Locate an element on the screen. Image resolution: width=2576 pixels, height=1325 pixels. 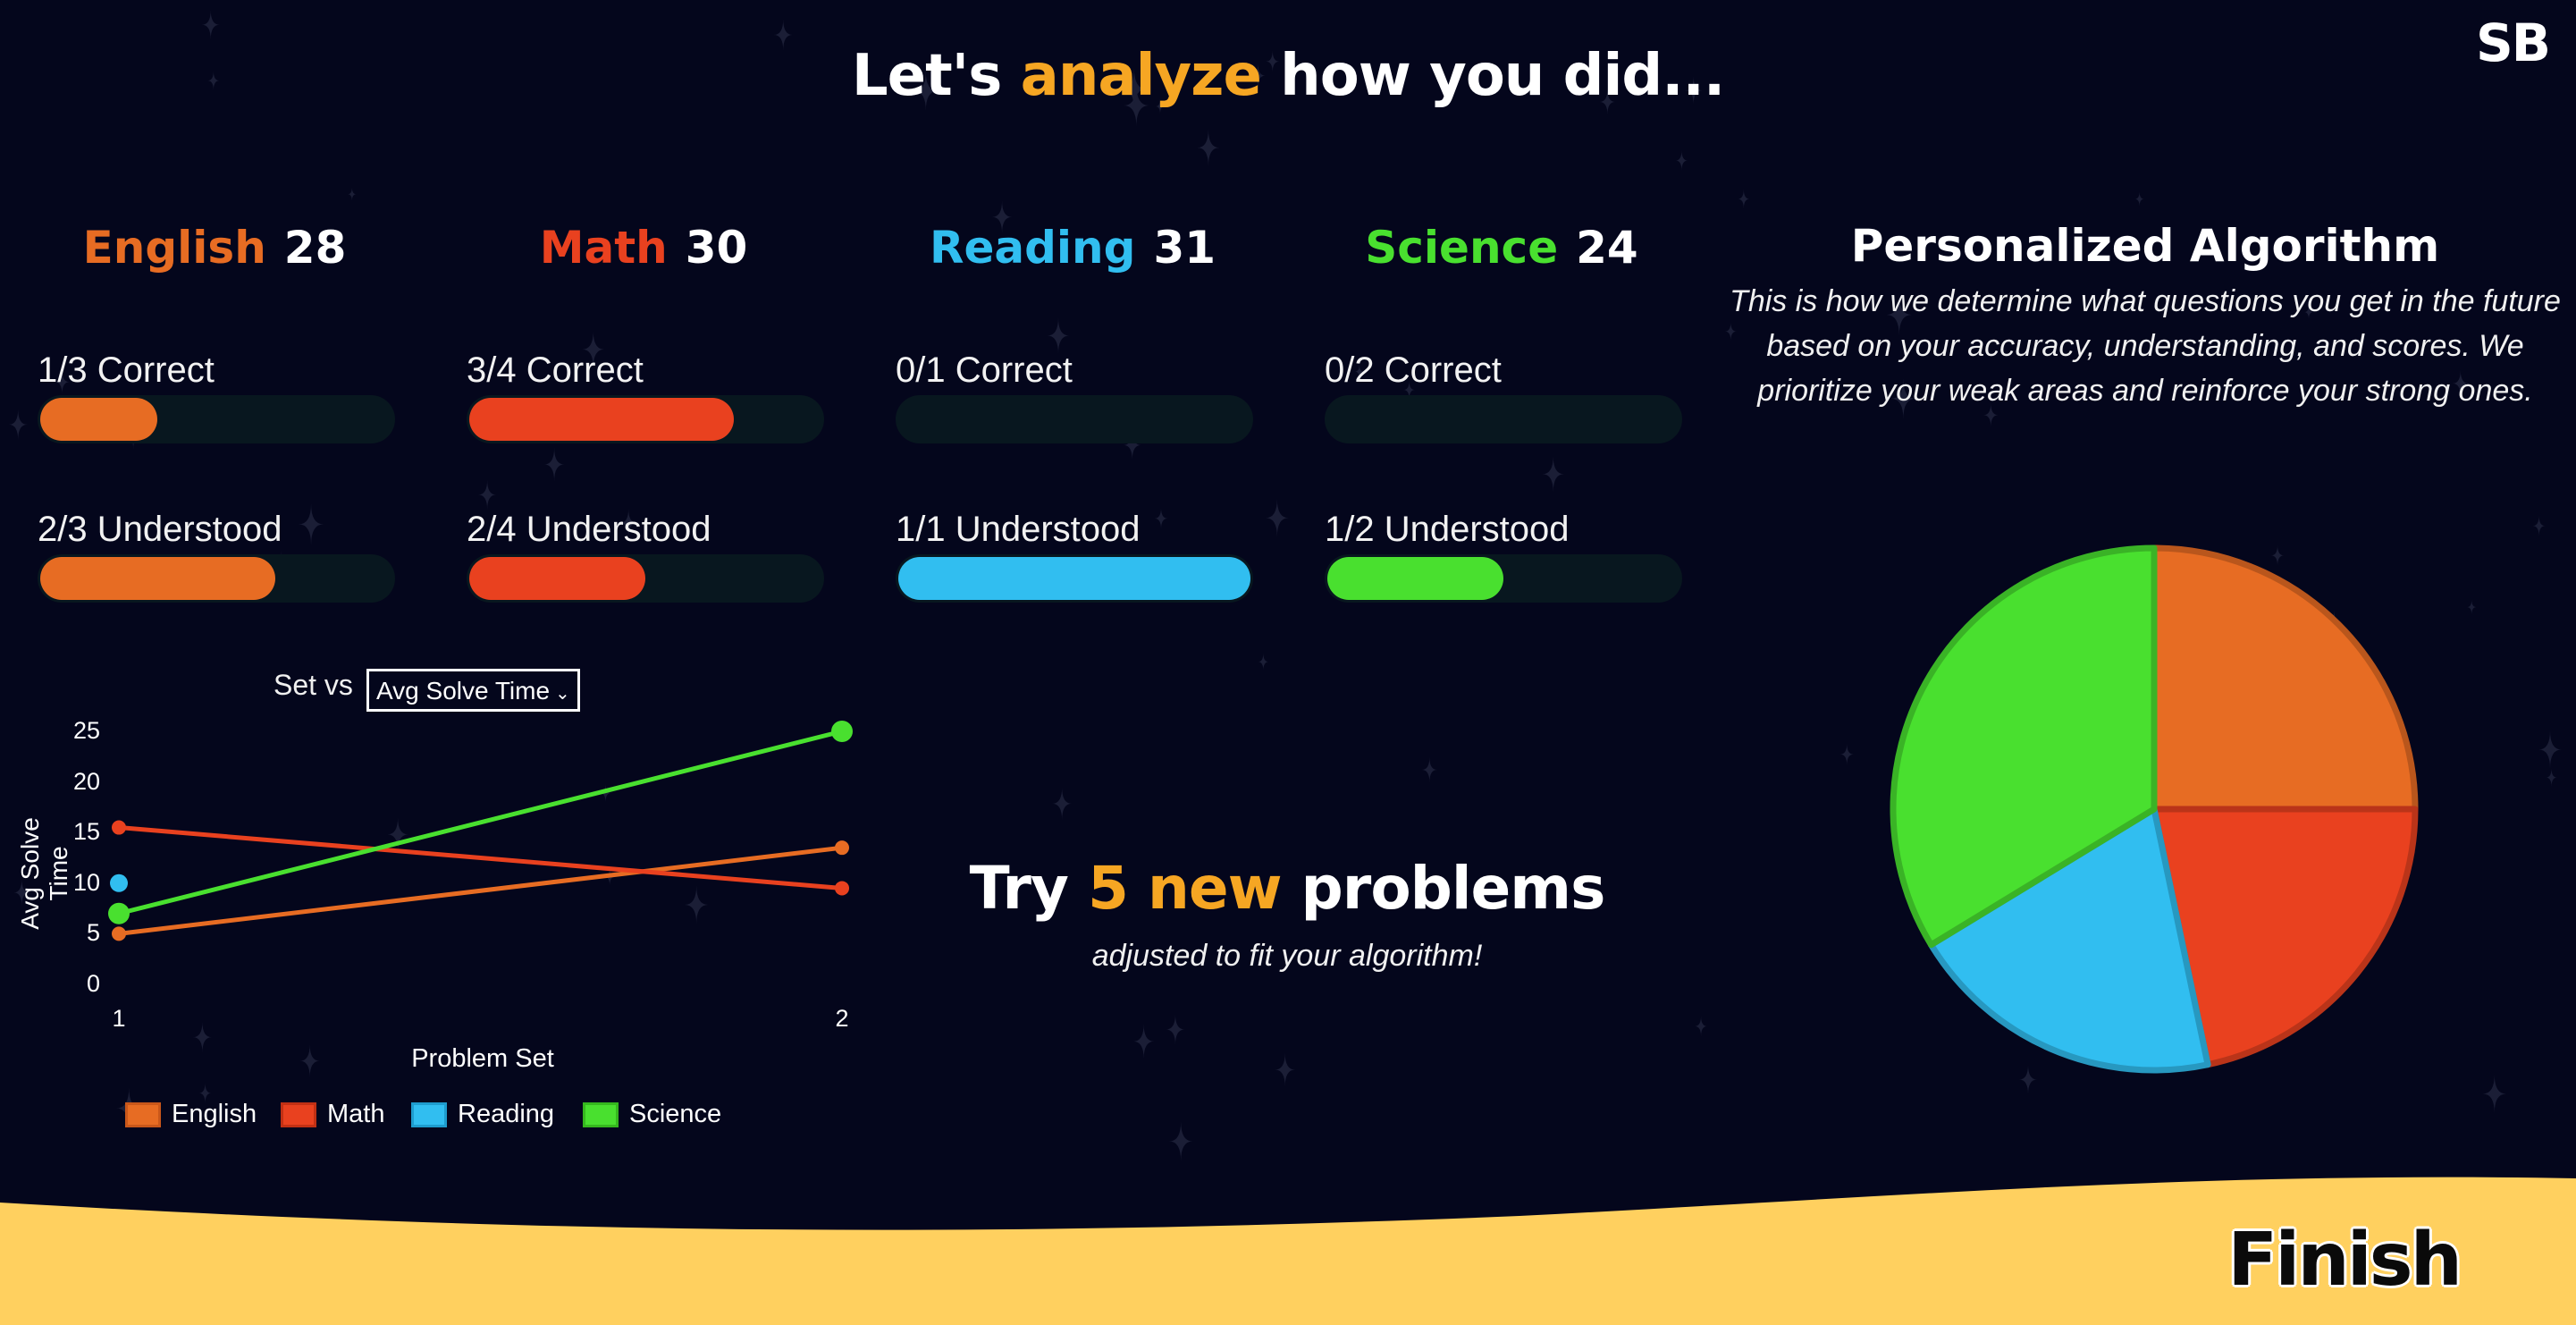
finish-button: Finish is located at coordinates (2345, 1260).